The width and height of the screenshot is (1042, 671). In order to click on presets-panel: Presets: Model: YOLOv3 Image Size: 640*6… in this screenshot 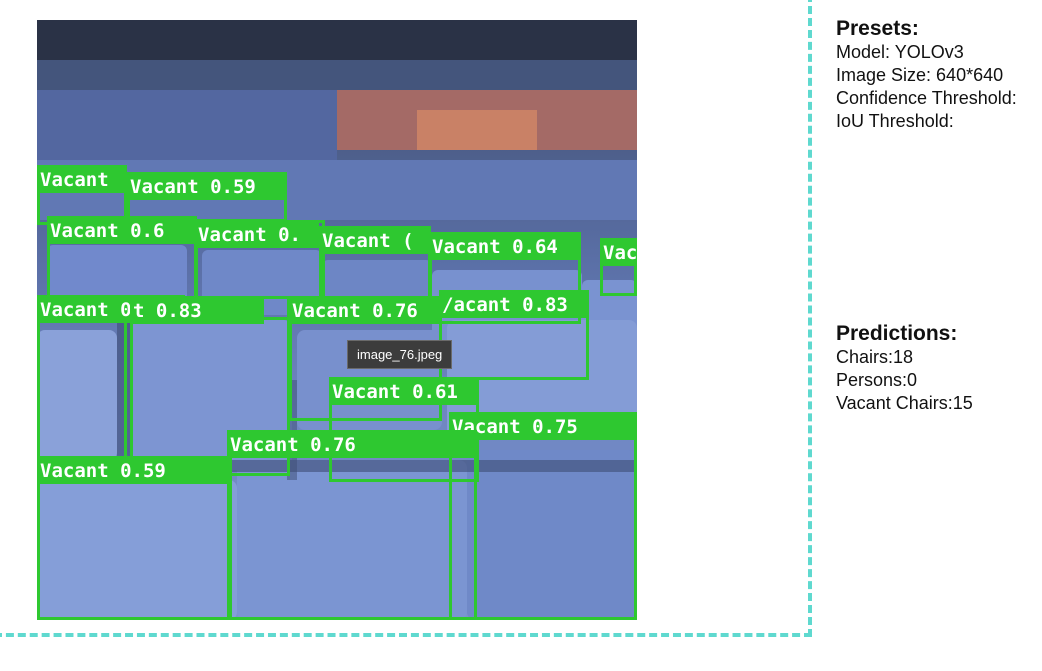, I will do `click(939, 74)`.